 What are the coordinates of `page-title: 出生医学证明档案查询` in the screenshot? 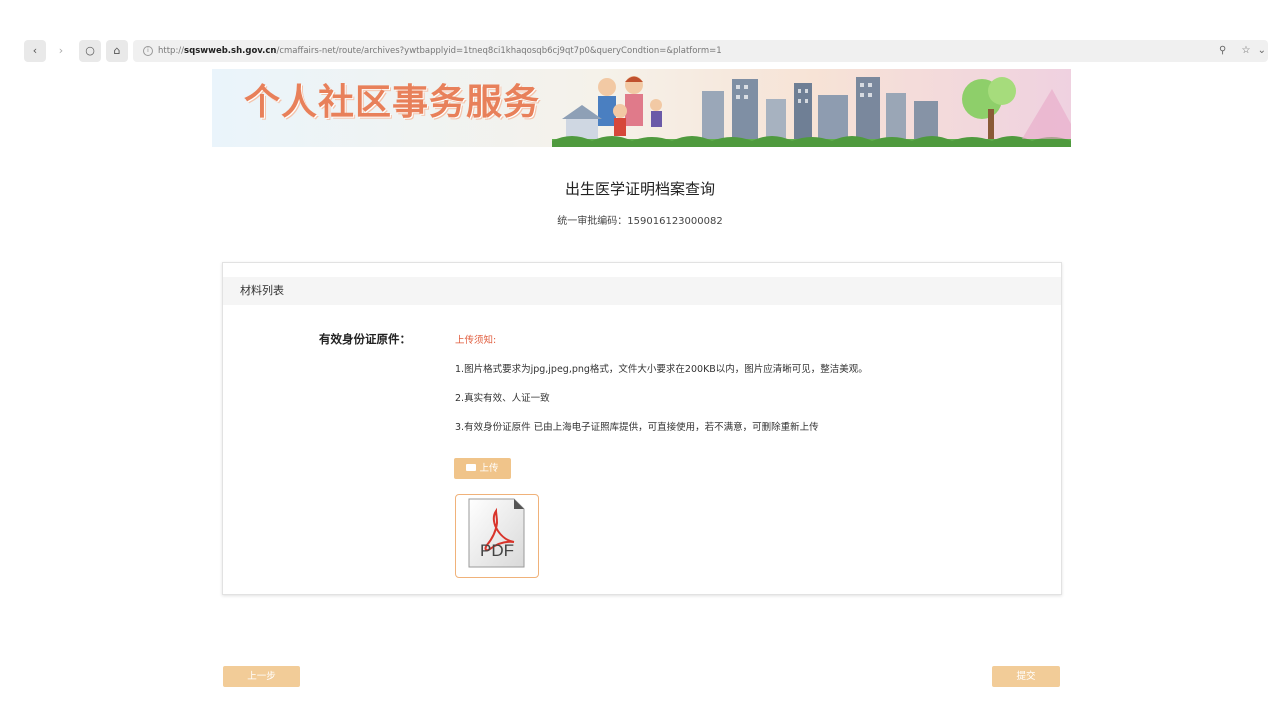 It's located at (639, 189).